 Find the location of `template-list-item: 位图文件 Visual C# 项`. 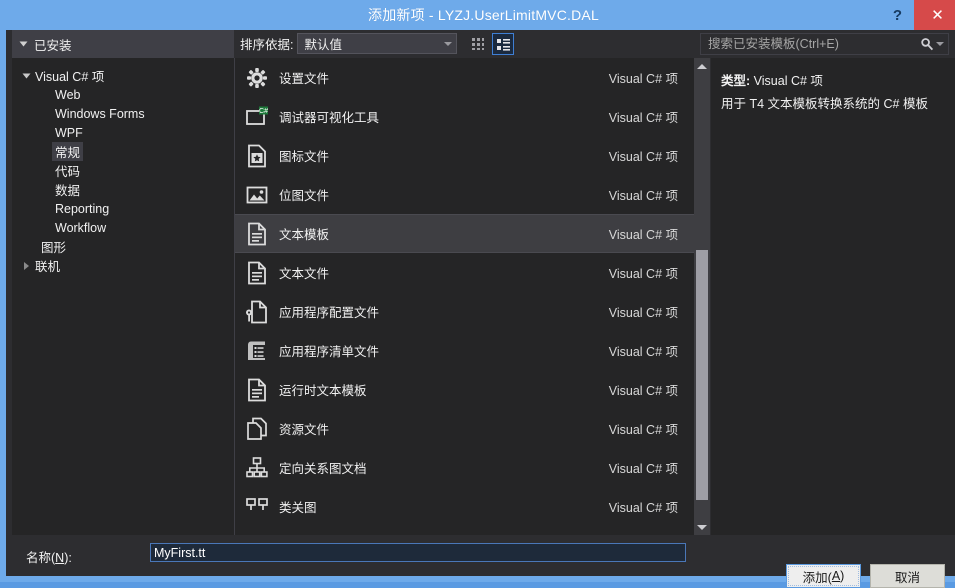

template-list-item: 位图文件 Visual C# 项 is located at coordinates (464, 194).